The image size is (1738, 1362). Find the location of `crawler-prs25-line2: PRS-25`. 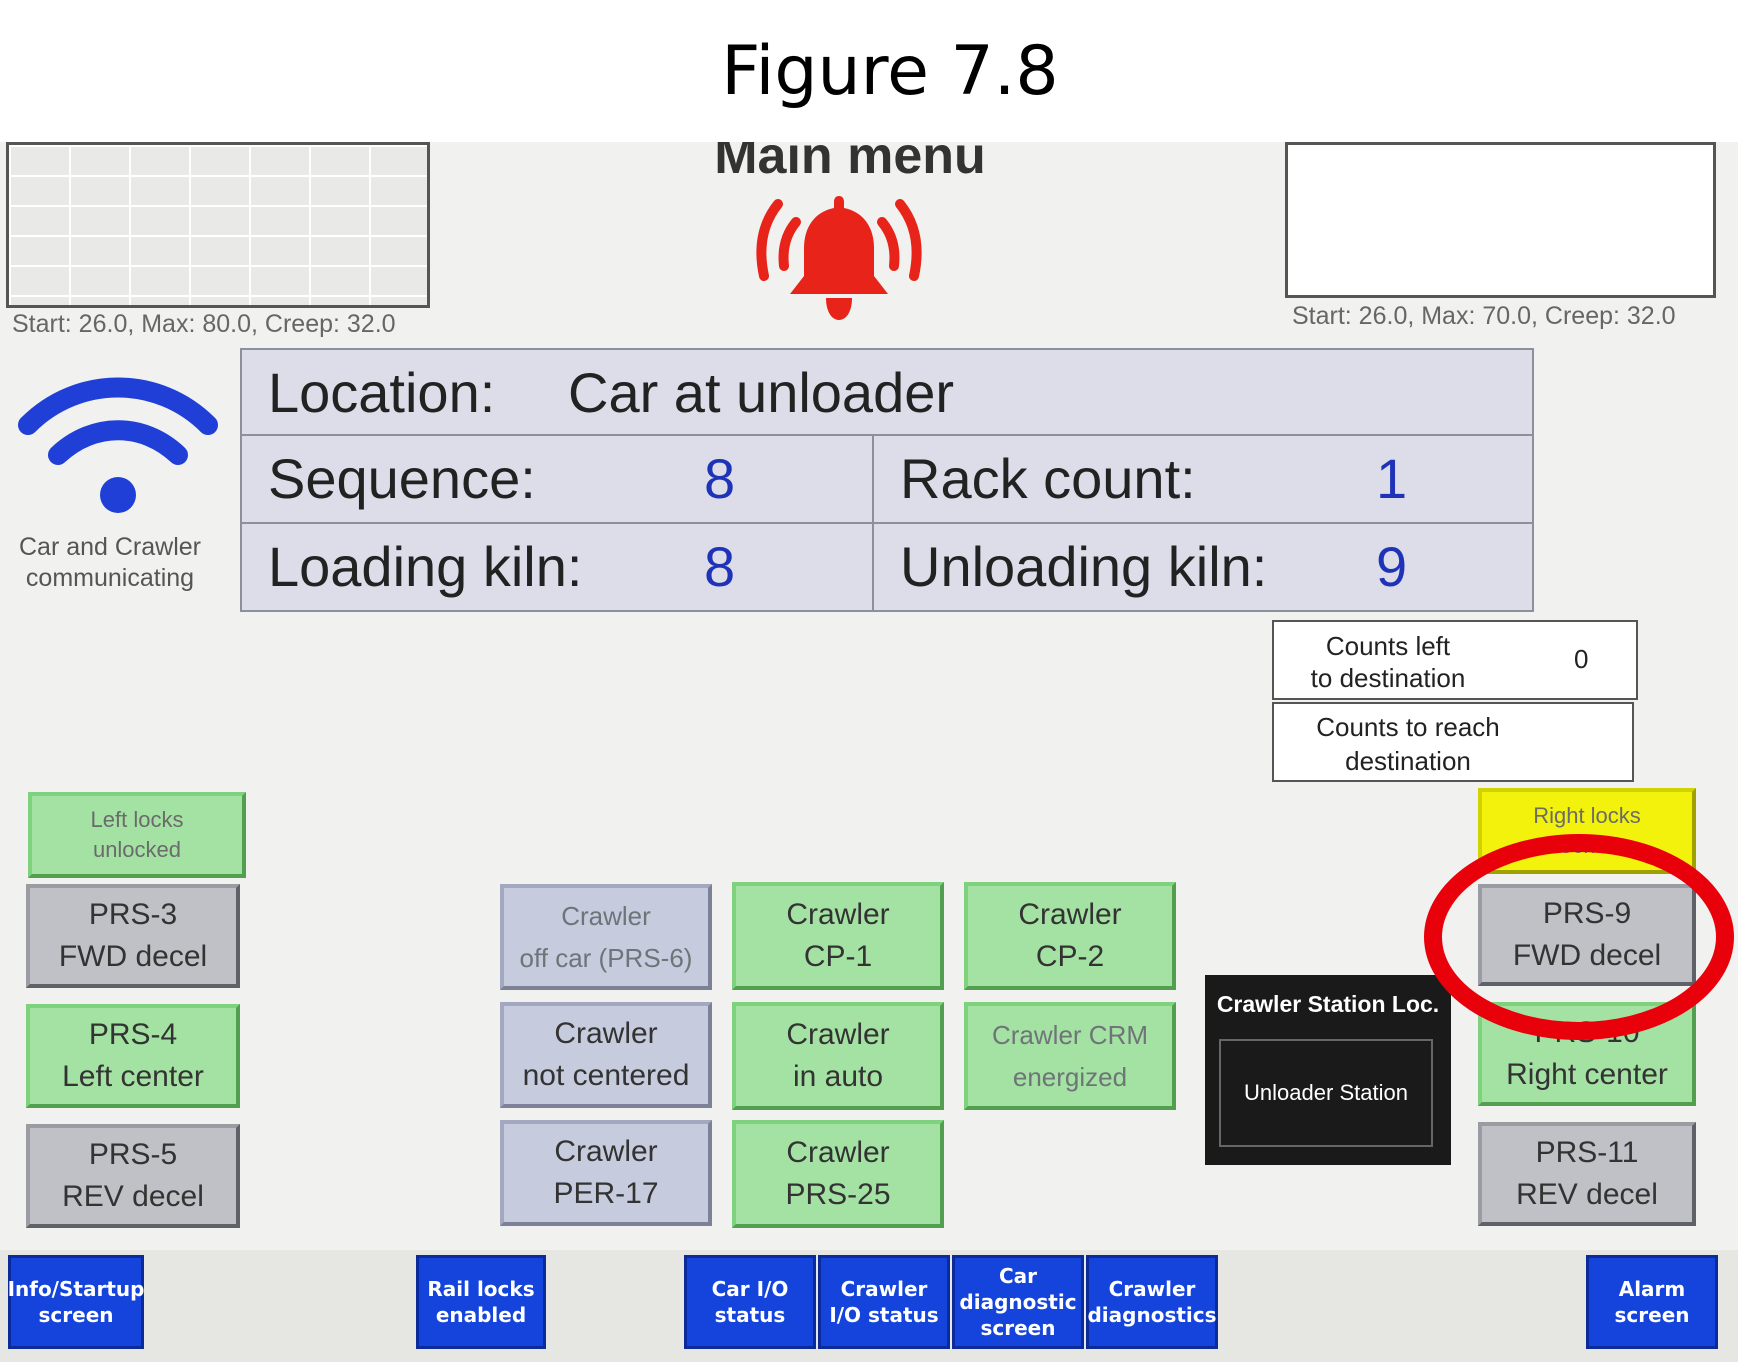

crawler-prs25-line2: PRS-25 is located at coordinates (838, 1194).